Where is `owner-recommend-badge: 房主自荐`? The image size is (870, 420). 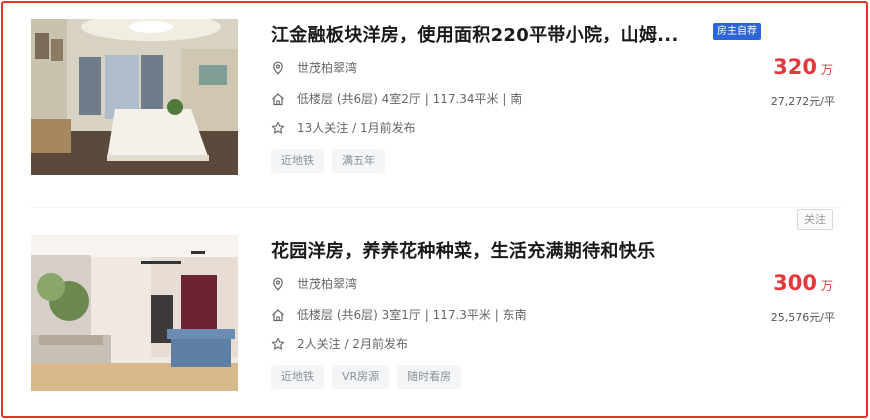
owner-recommend-badge: 房主自荐 is located at coordinates (737, 31).